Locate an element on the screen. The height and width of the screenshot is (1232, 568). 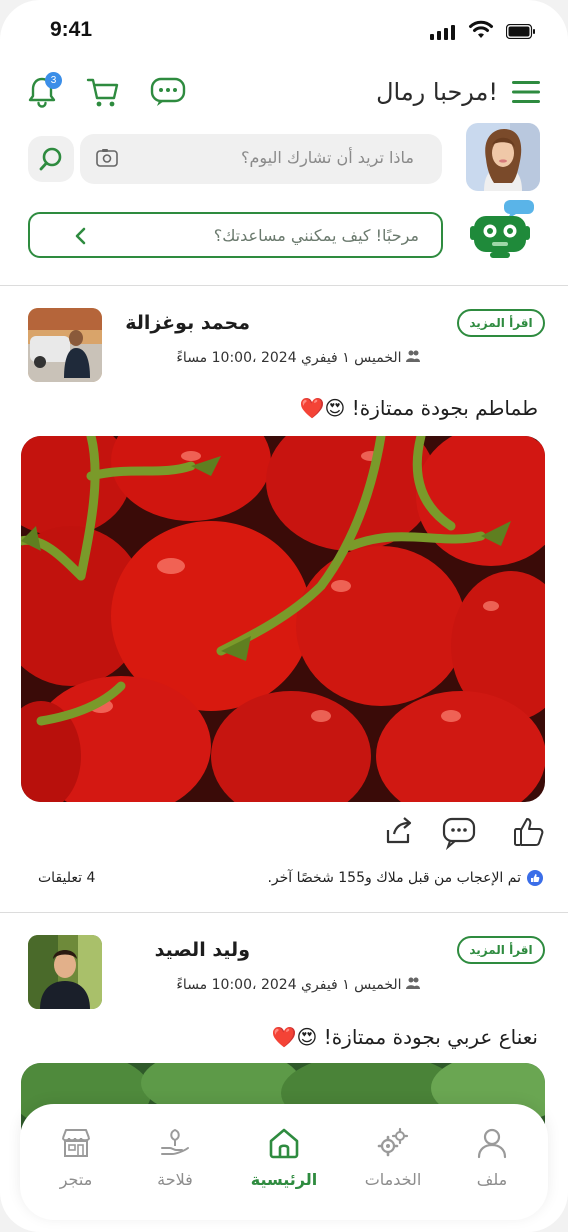
cart-icon is located at coordinates (102, 92).